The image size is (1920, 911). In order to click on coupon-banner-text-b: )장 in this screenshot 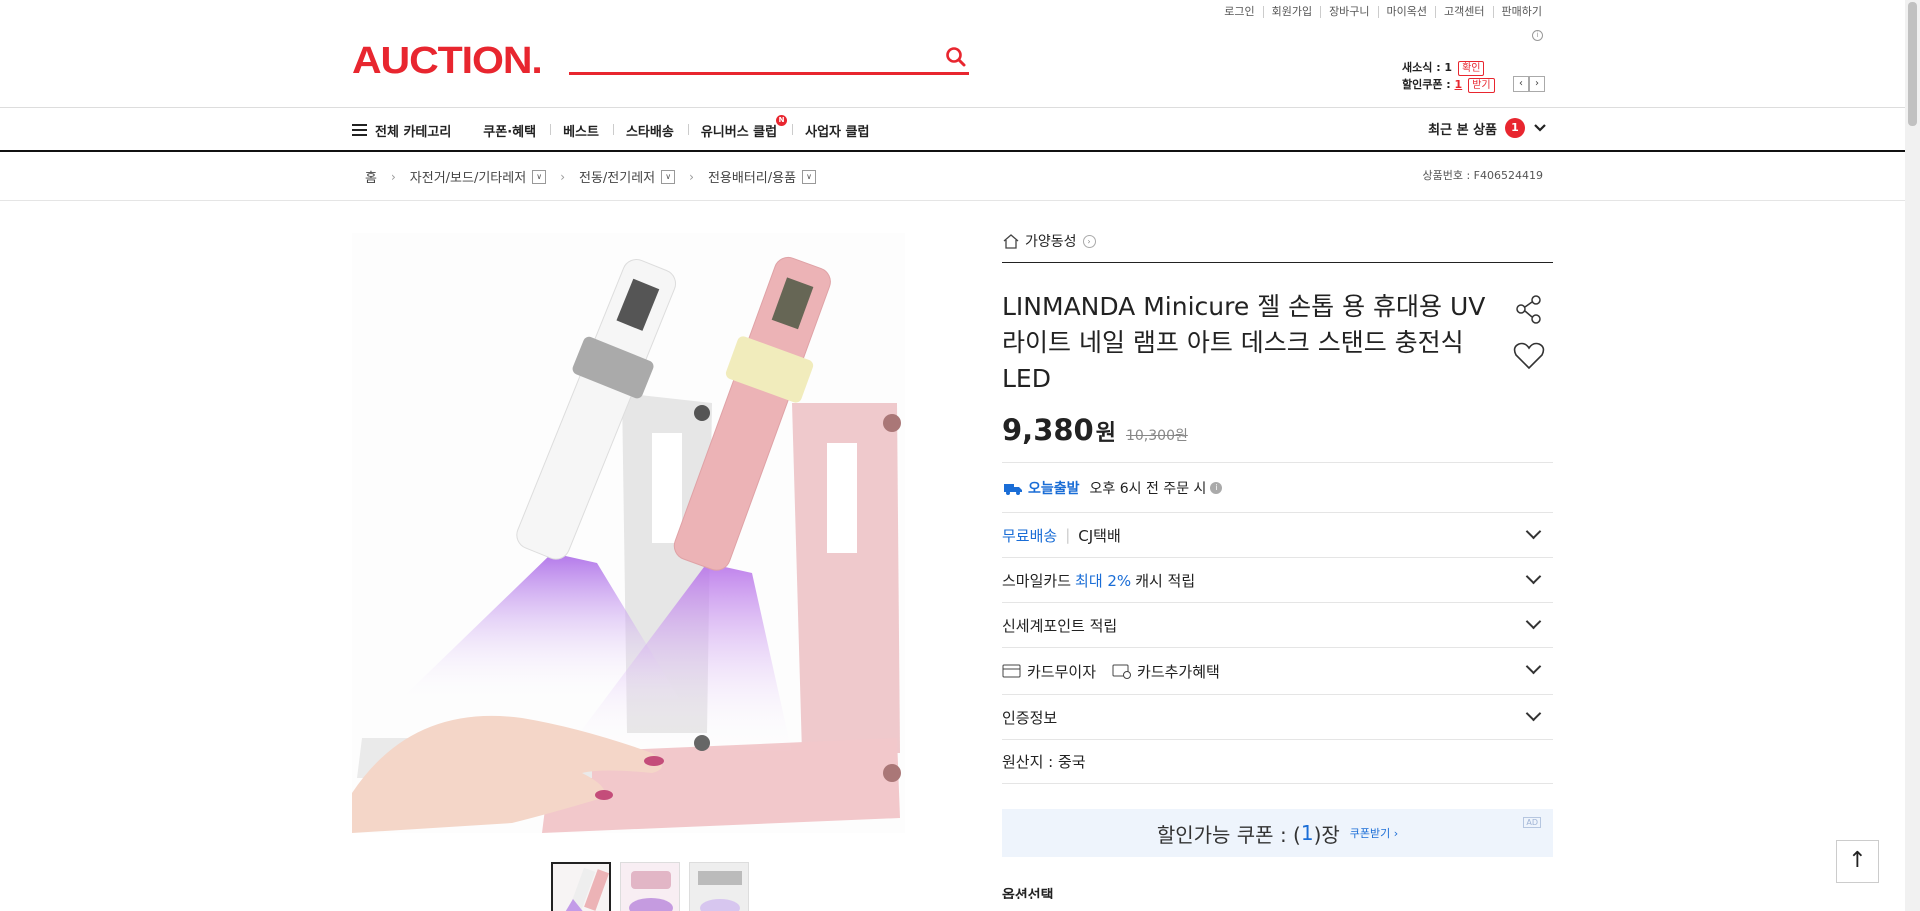, I will do `click(1326, 834)`.